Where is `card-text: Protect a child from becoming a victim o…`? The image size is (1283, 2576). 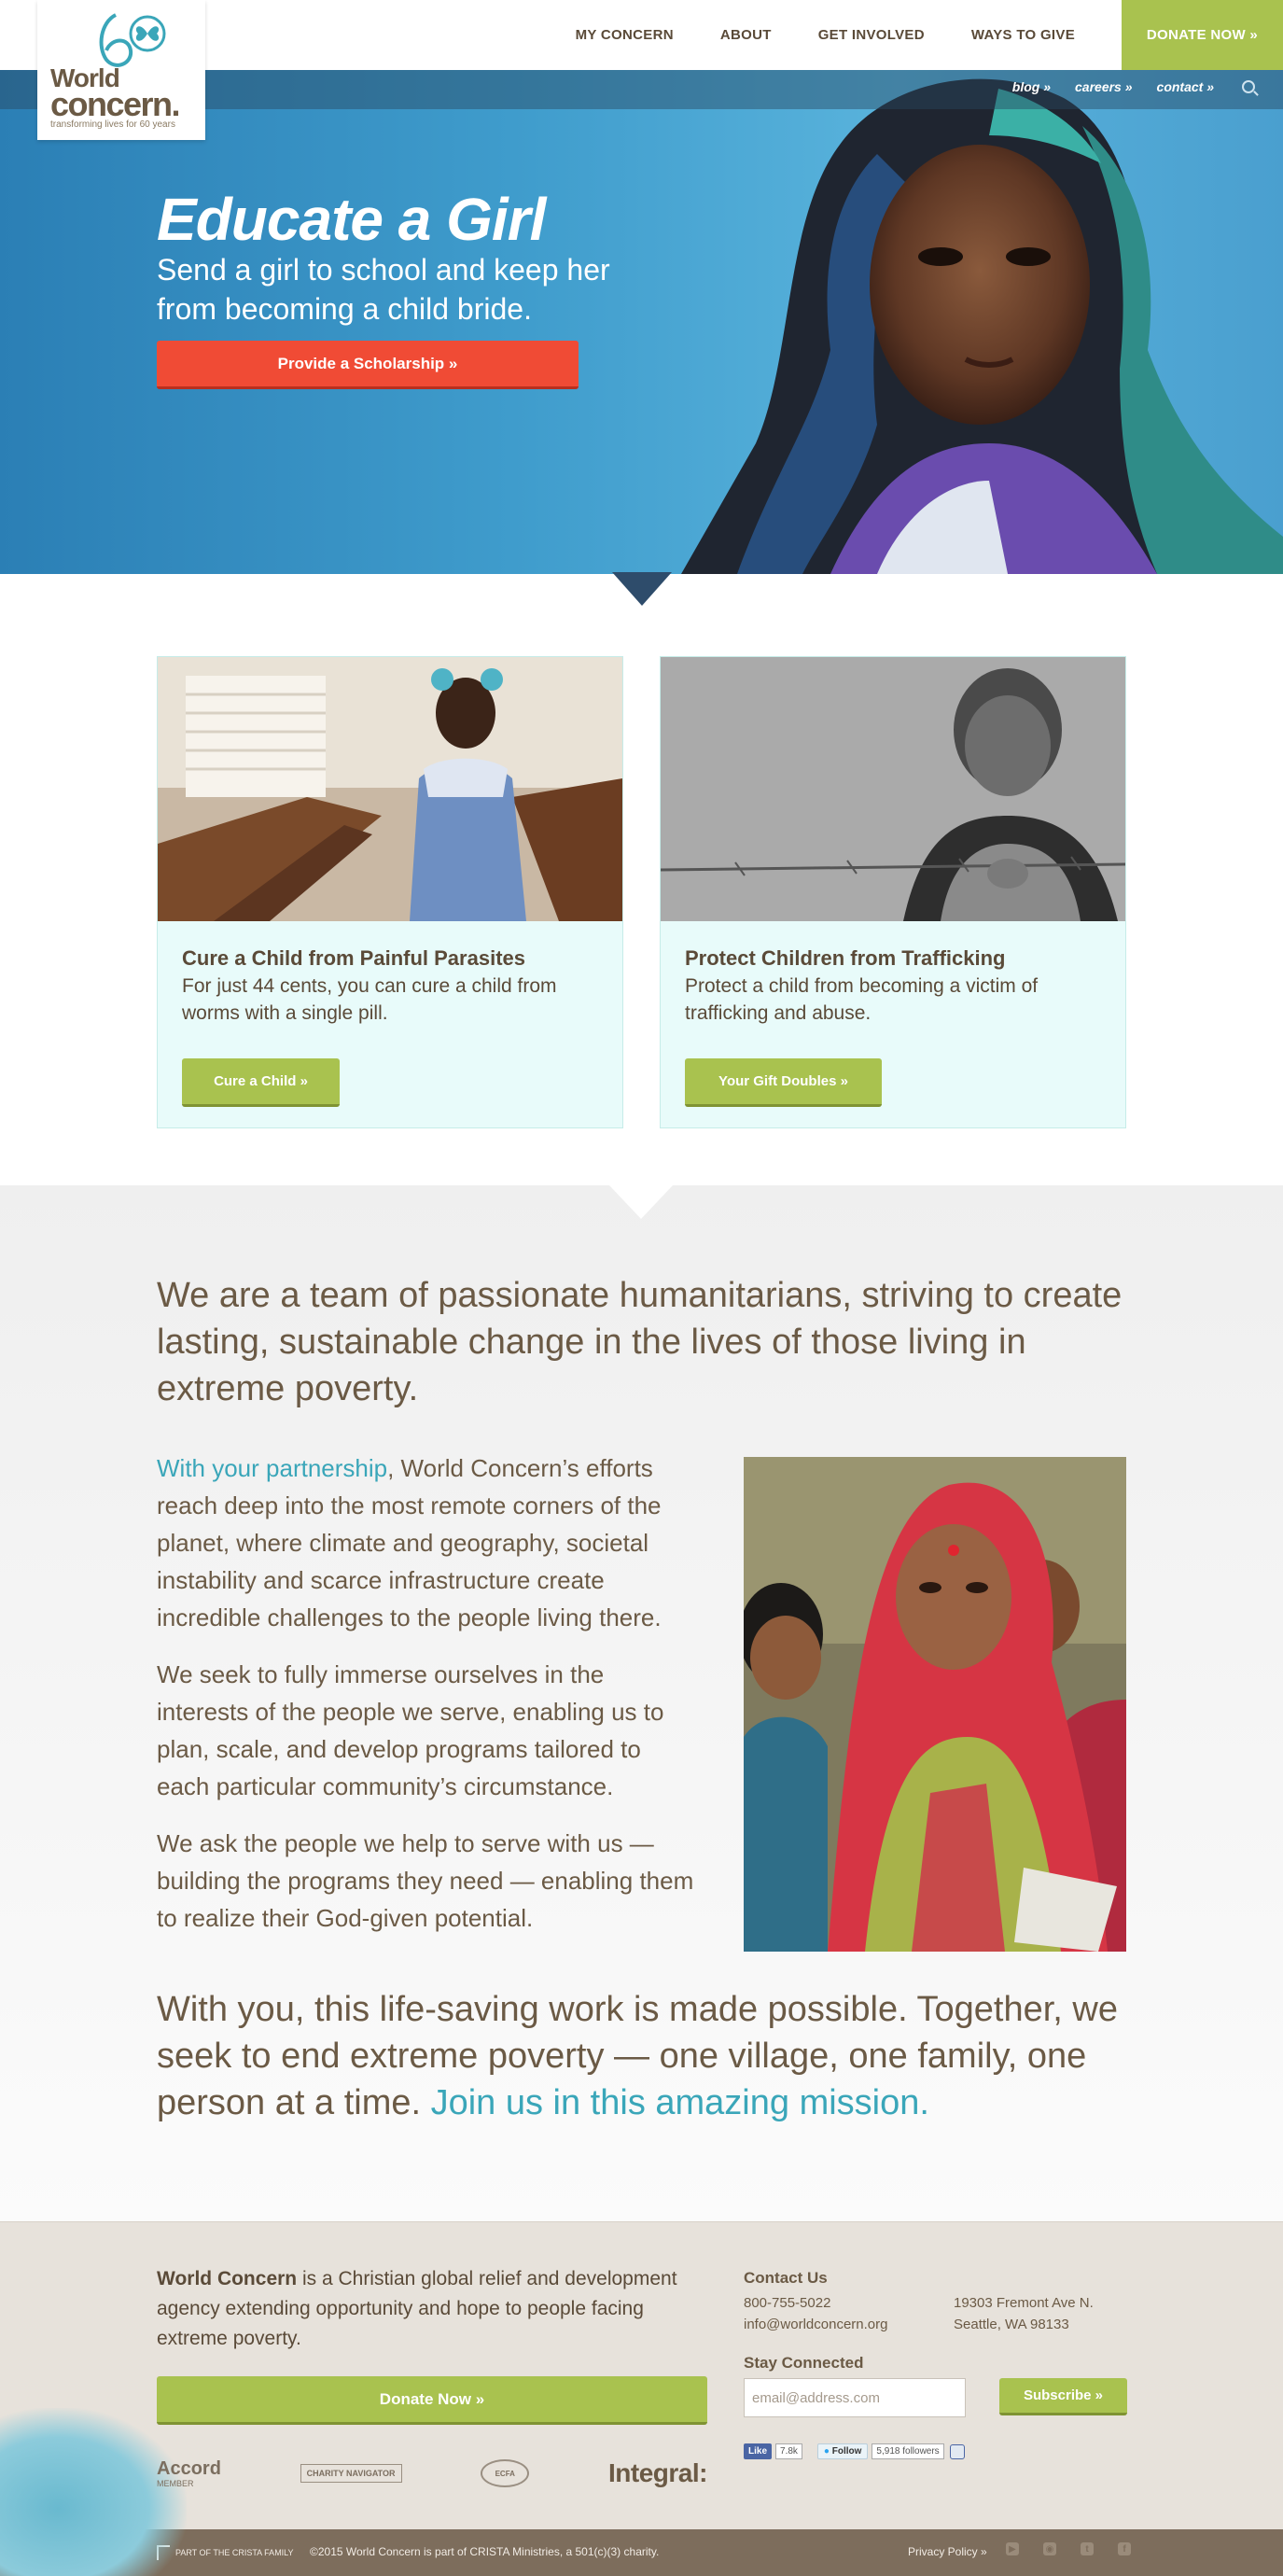
card-text: Protect a child from becoming a victim o… is located at coordinates (862, 999).